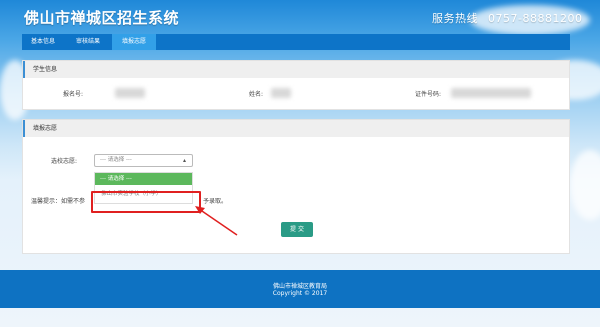  What do you see at coordinates (585, 185) in the screenshot?
I see `cloud-decoration` at bounding box center [585, 185].